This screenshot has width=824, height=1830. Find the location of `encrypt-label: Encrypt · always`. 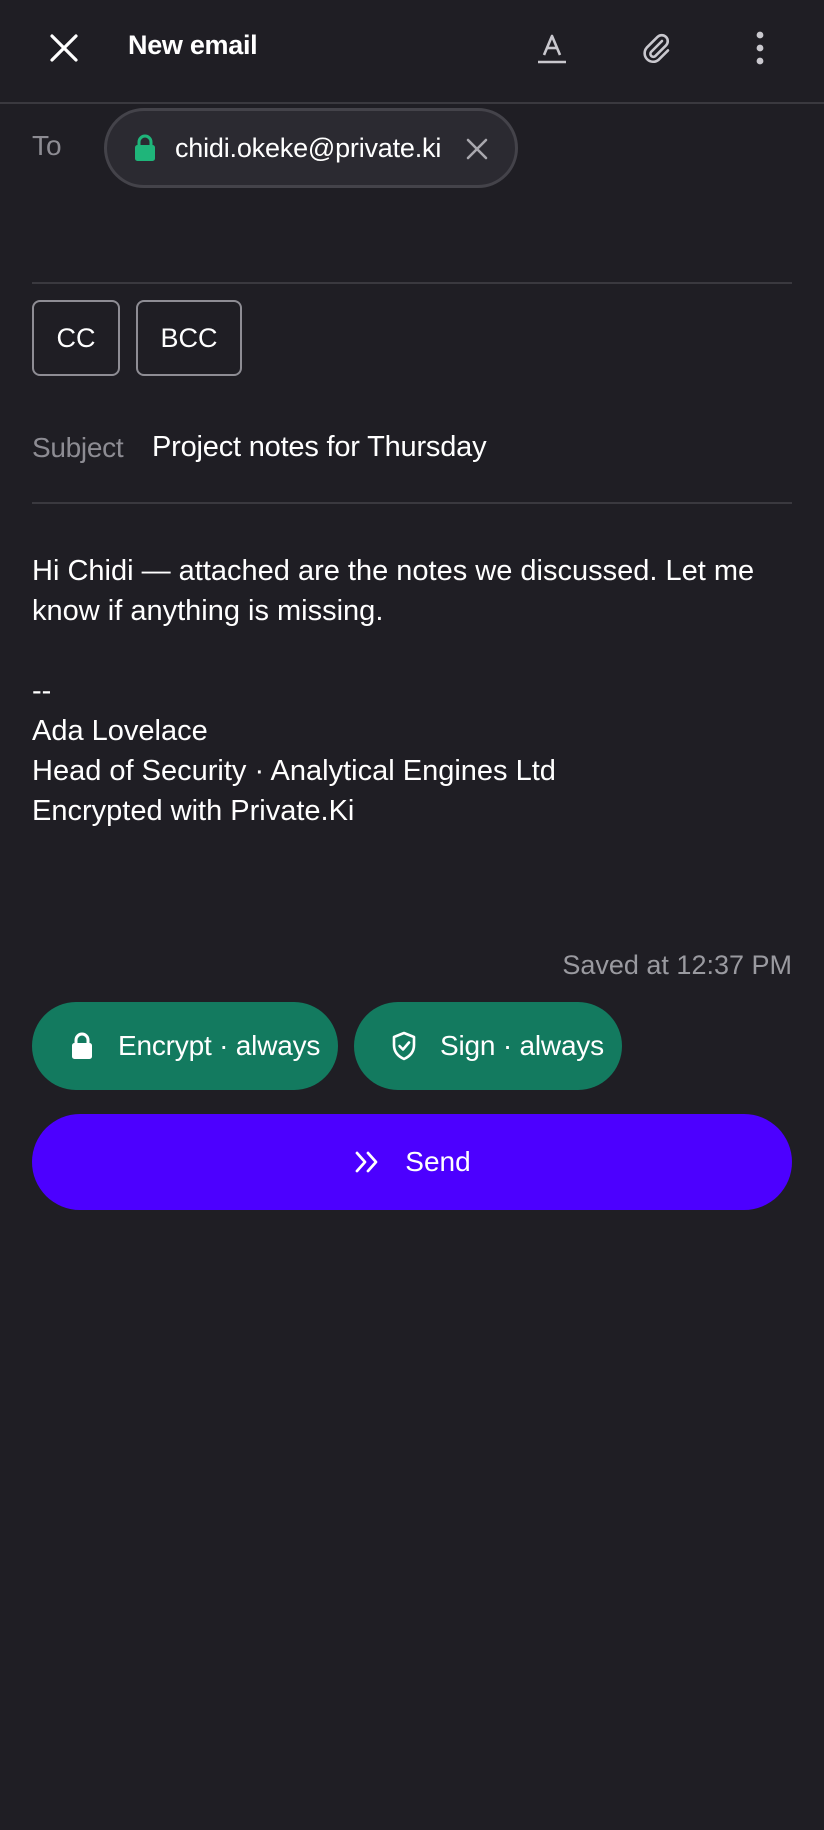

encrypt-label: Encrypt · always is located at coordinates (219, 1045).